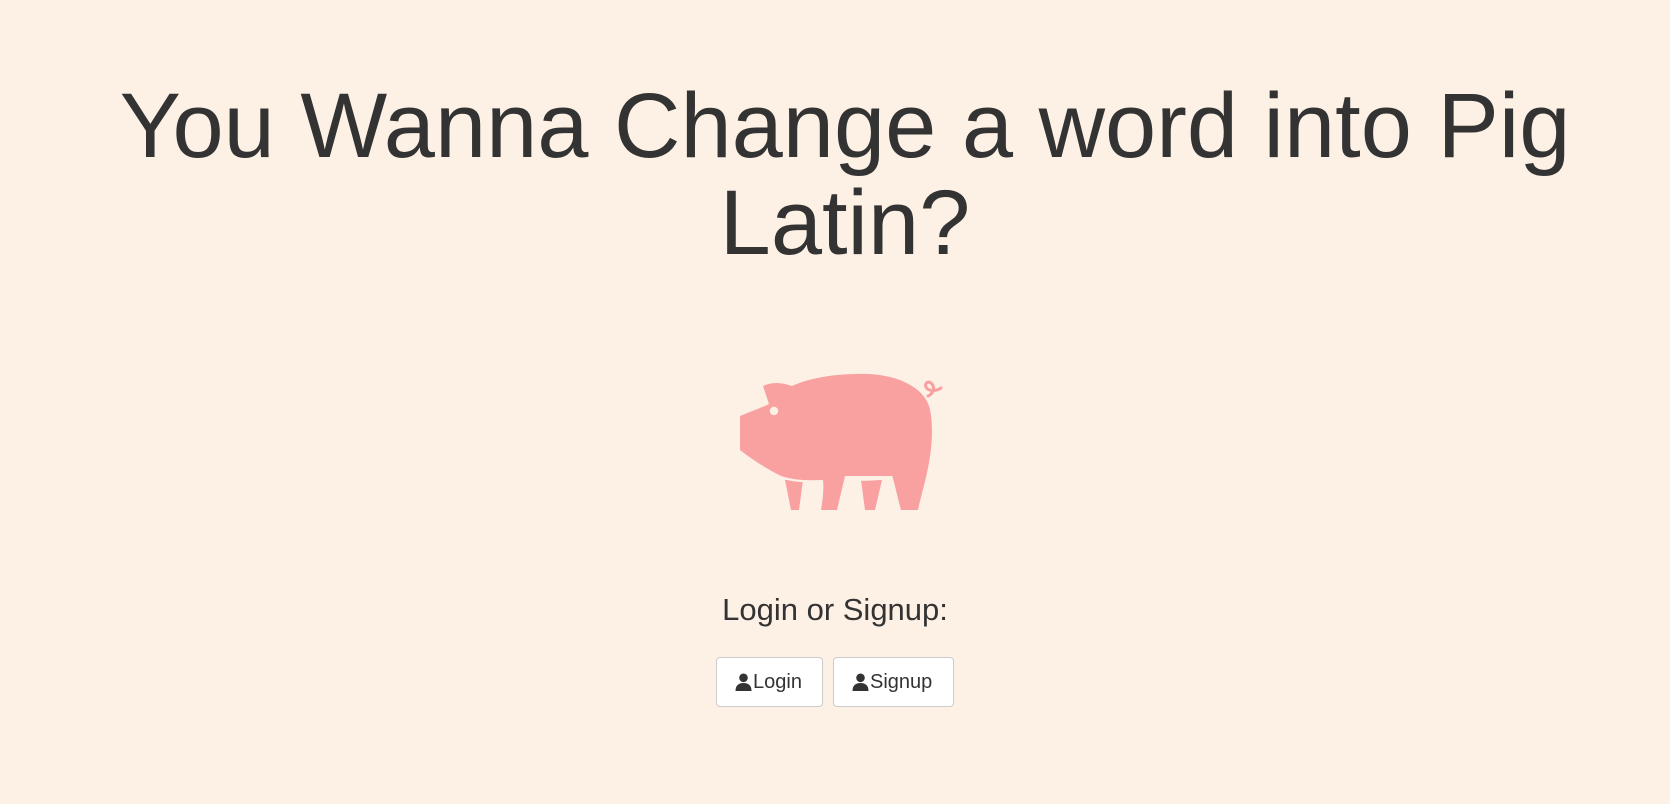  Describe the element at coordinates (835, 609) in the screenshot. I see `auth-prompt: Login or Signup:` at that location.